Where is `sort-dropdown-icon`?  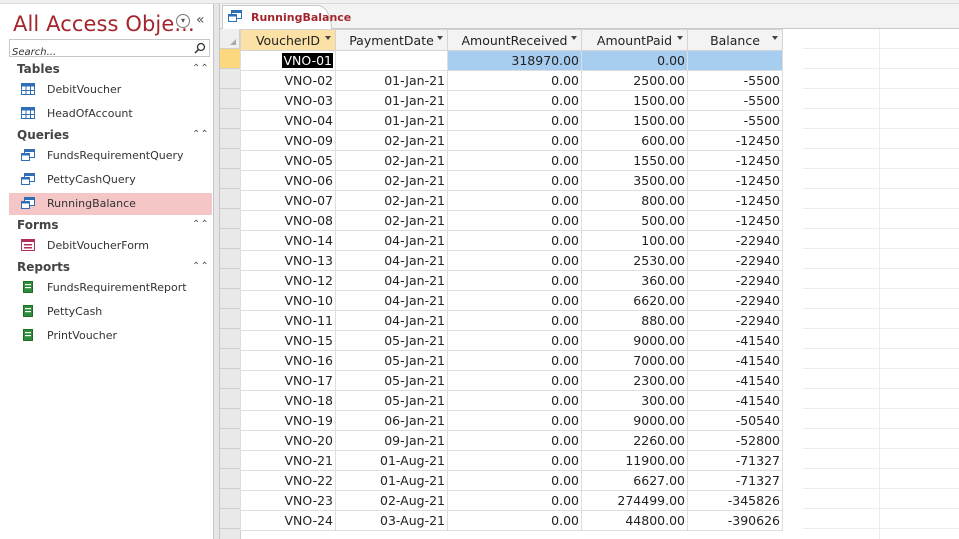 sort-dropdown-icon is located at coordinates (440, 38).